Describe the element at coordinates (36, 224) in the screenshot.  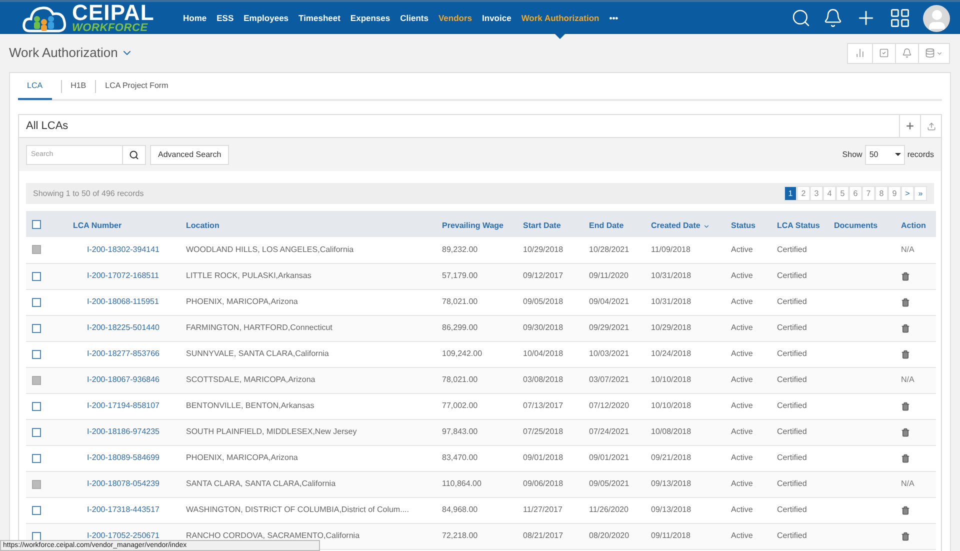
I see `select-all-checkbox` at that location.